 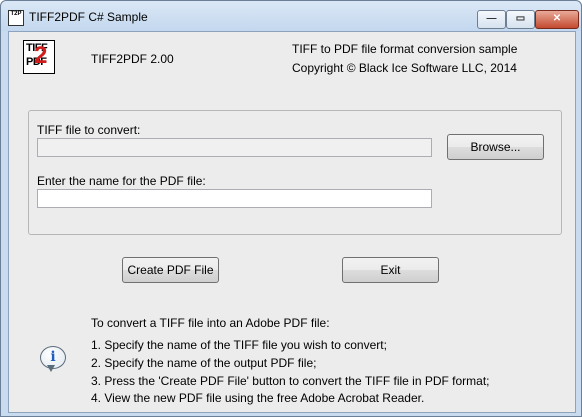 I want to click on tiff-file-label: TIFF file to convert:, so click(x=89, y=130).